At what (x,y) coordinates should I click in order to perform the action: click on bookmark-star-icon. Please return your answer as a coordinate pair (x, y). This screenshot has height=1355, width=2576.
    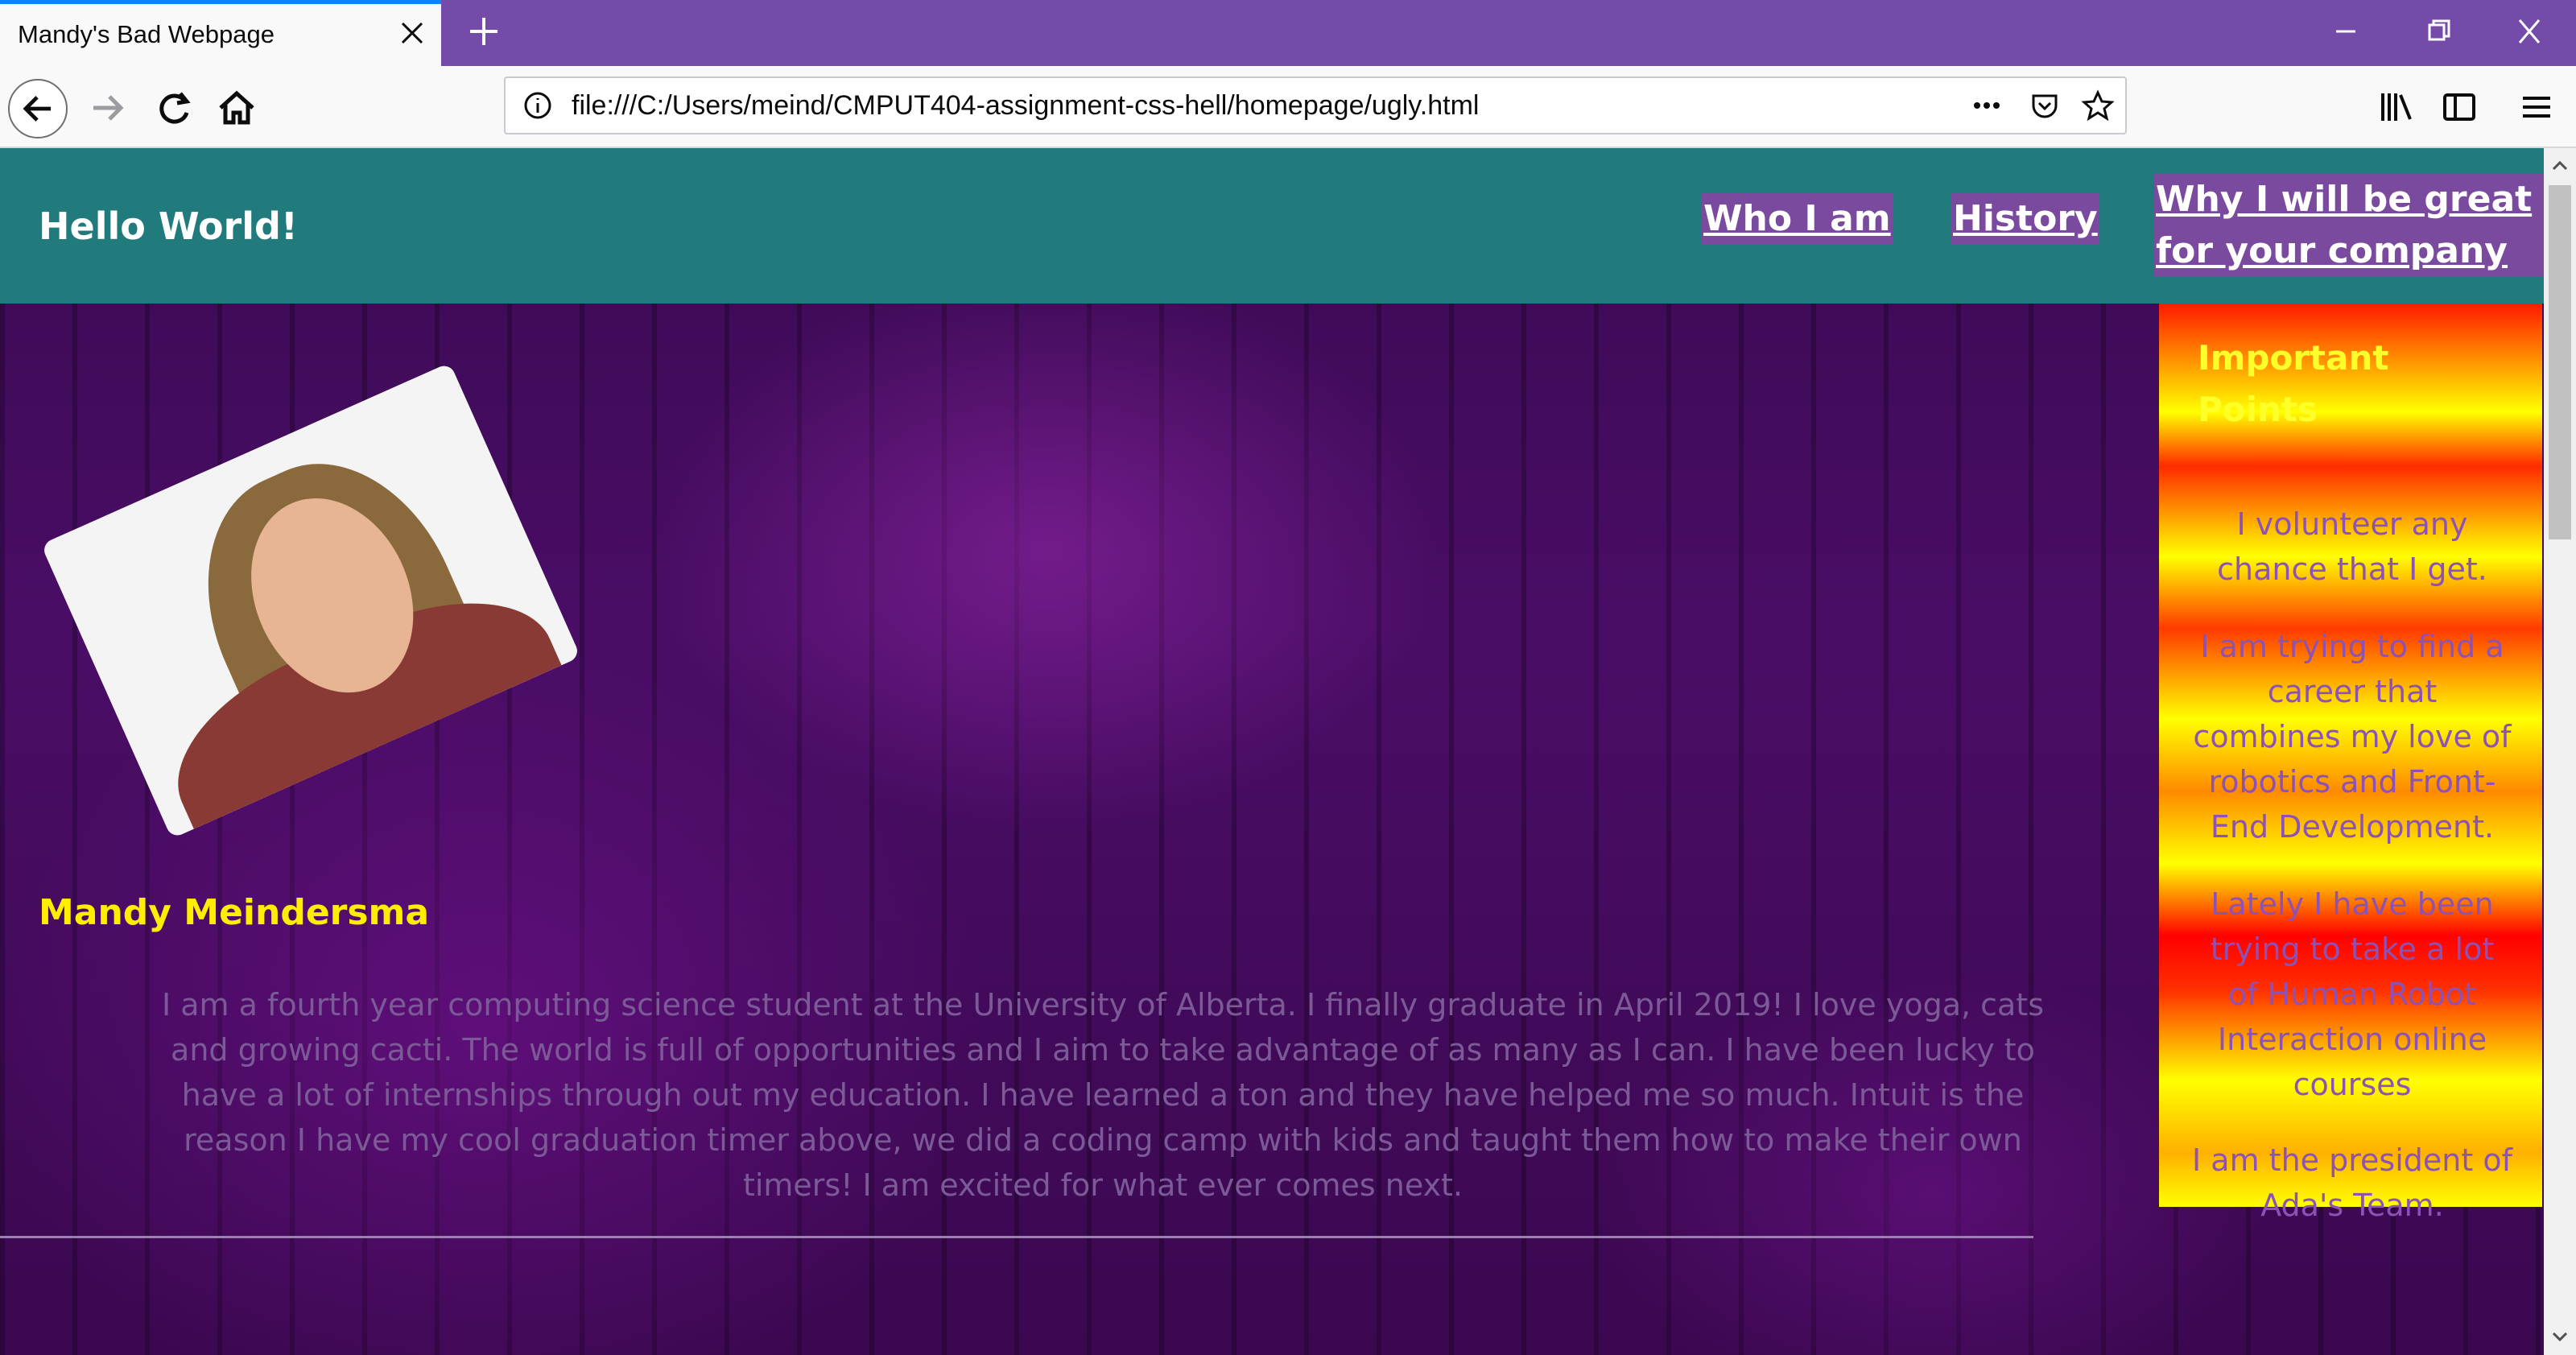
    Looking at the image, I should click on (2098, 105).